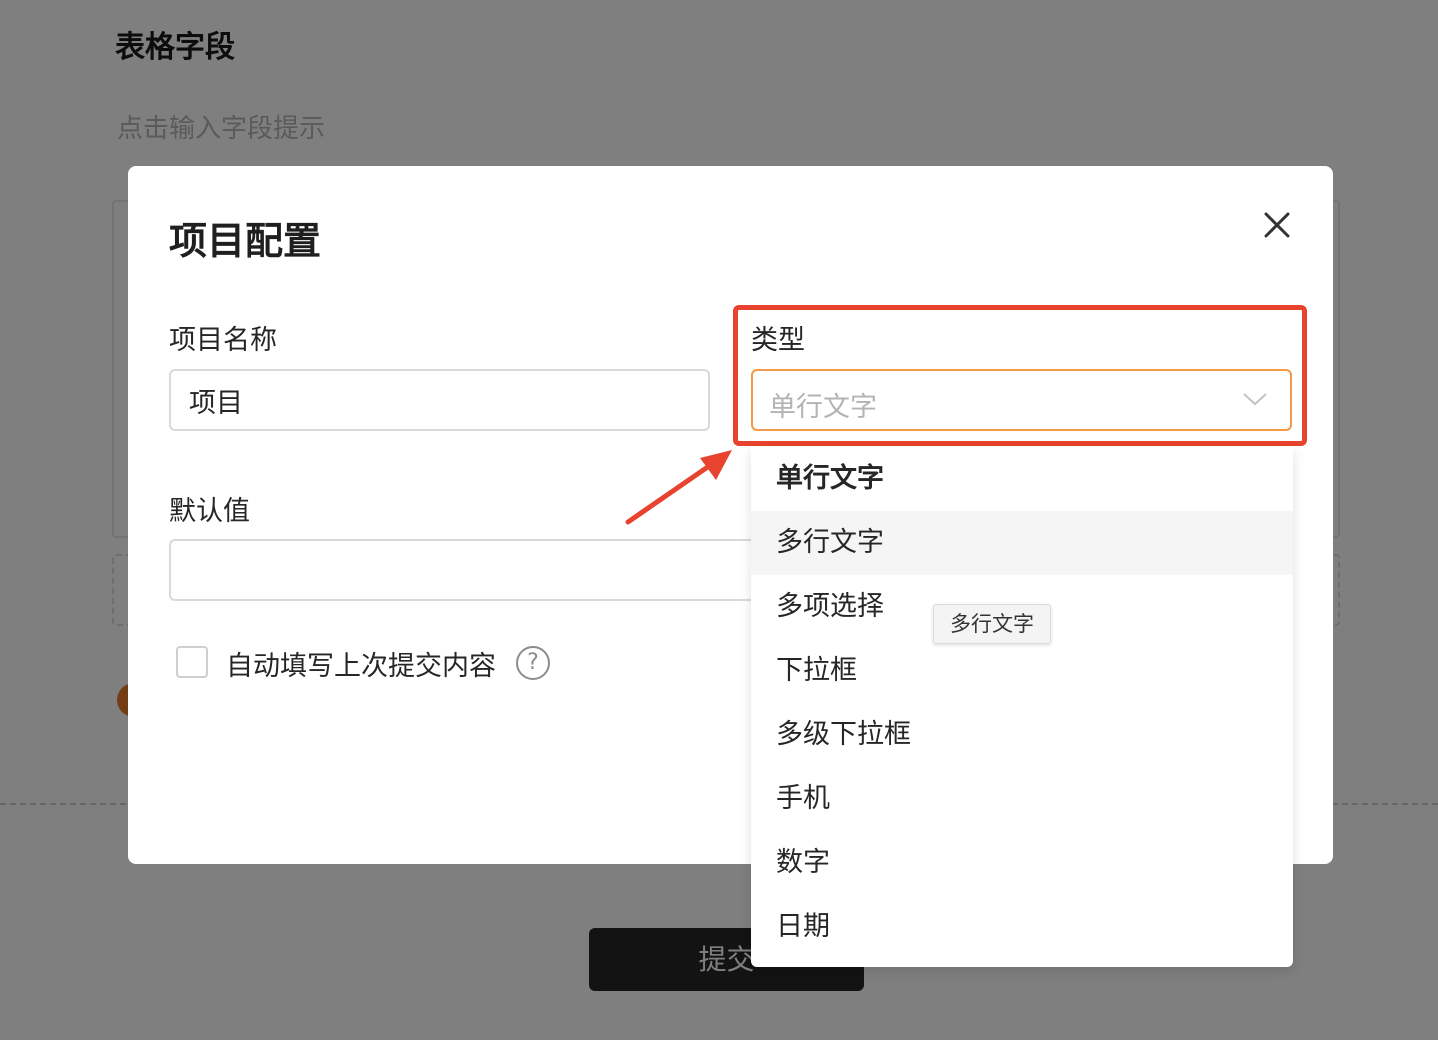 The image size is (1438, 1040). Describe the element at coordinates (469, 570) in the screenshot. I see `default-value-input` at that location.